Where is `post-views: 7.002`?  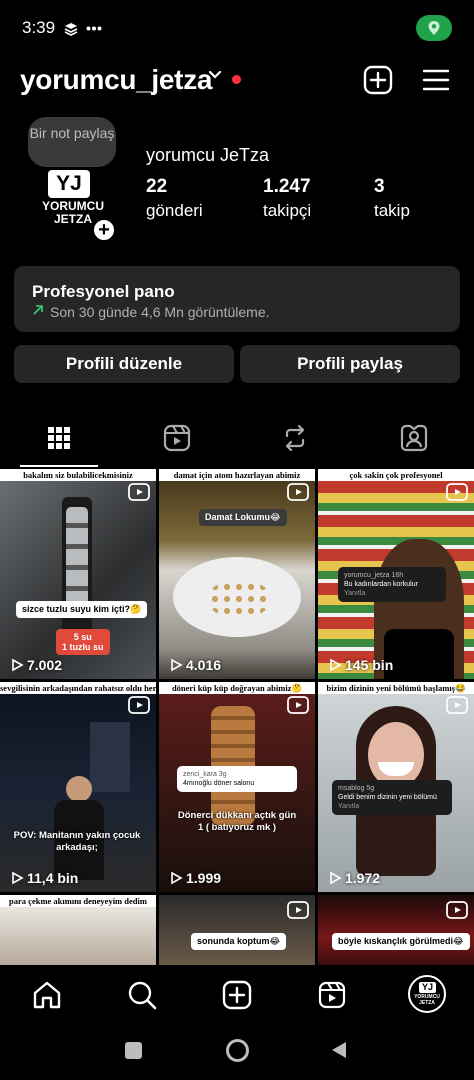 post-views: 7.002 is located at coordinates (36, 665).